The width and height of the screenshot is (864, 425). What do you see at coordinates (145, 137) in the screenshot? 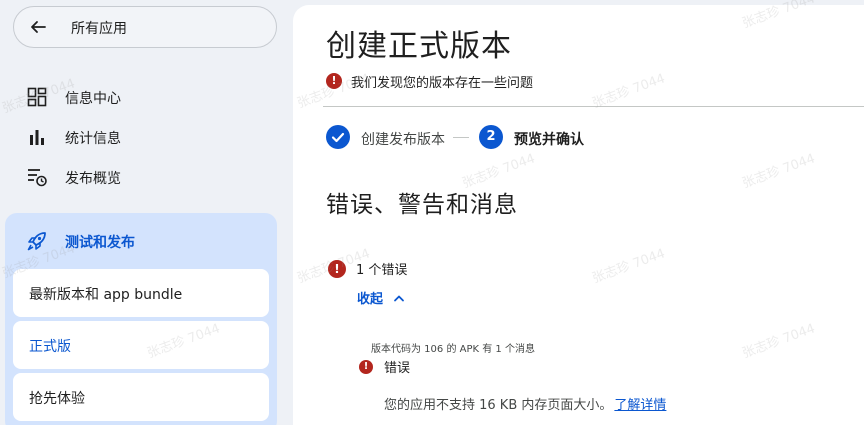
I see `sidebar-item-statistics: 统计信息` at bounding box center [145, 137].